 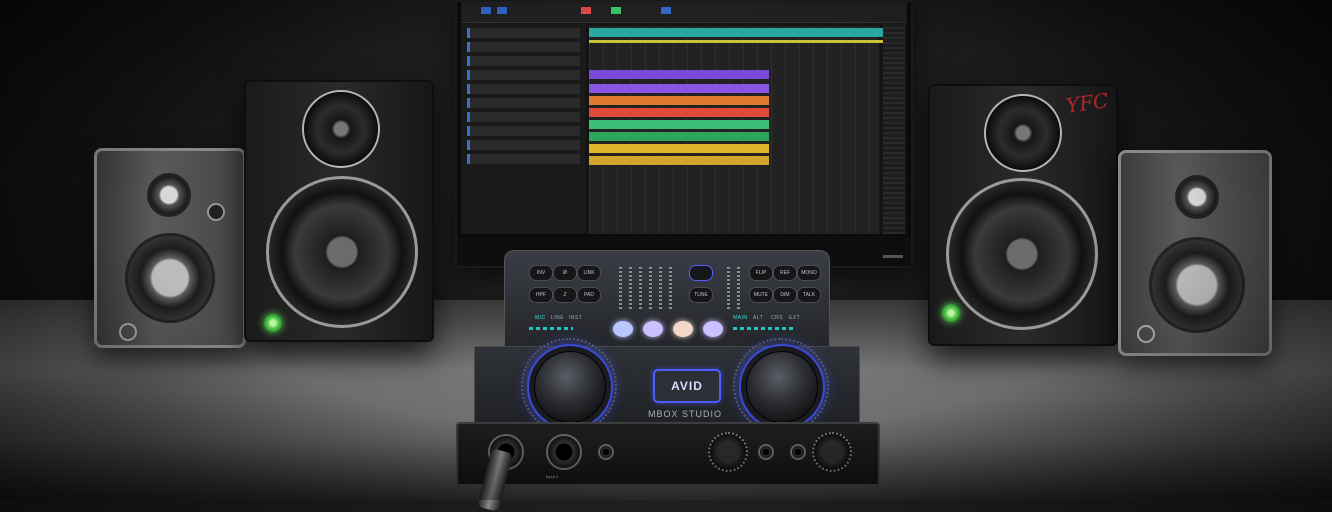 I want to click on button-mono: MONO, so click(x=809, y=273).